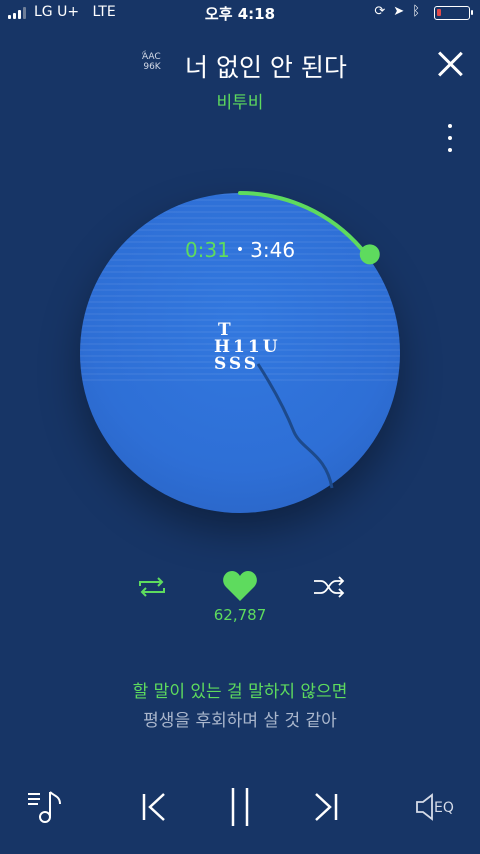  Describe the element at coordinates (273, 250) in the screenshot. I see `total-time: 3:46` at that location.